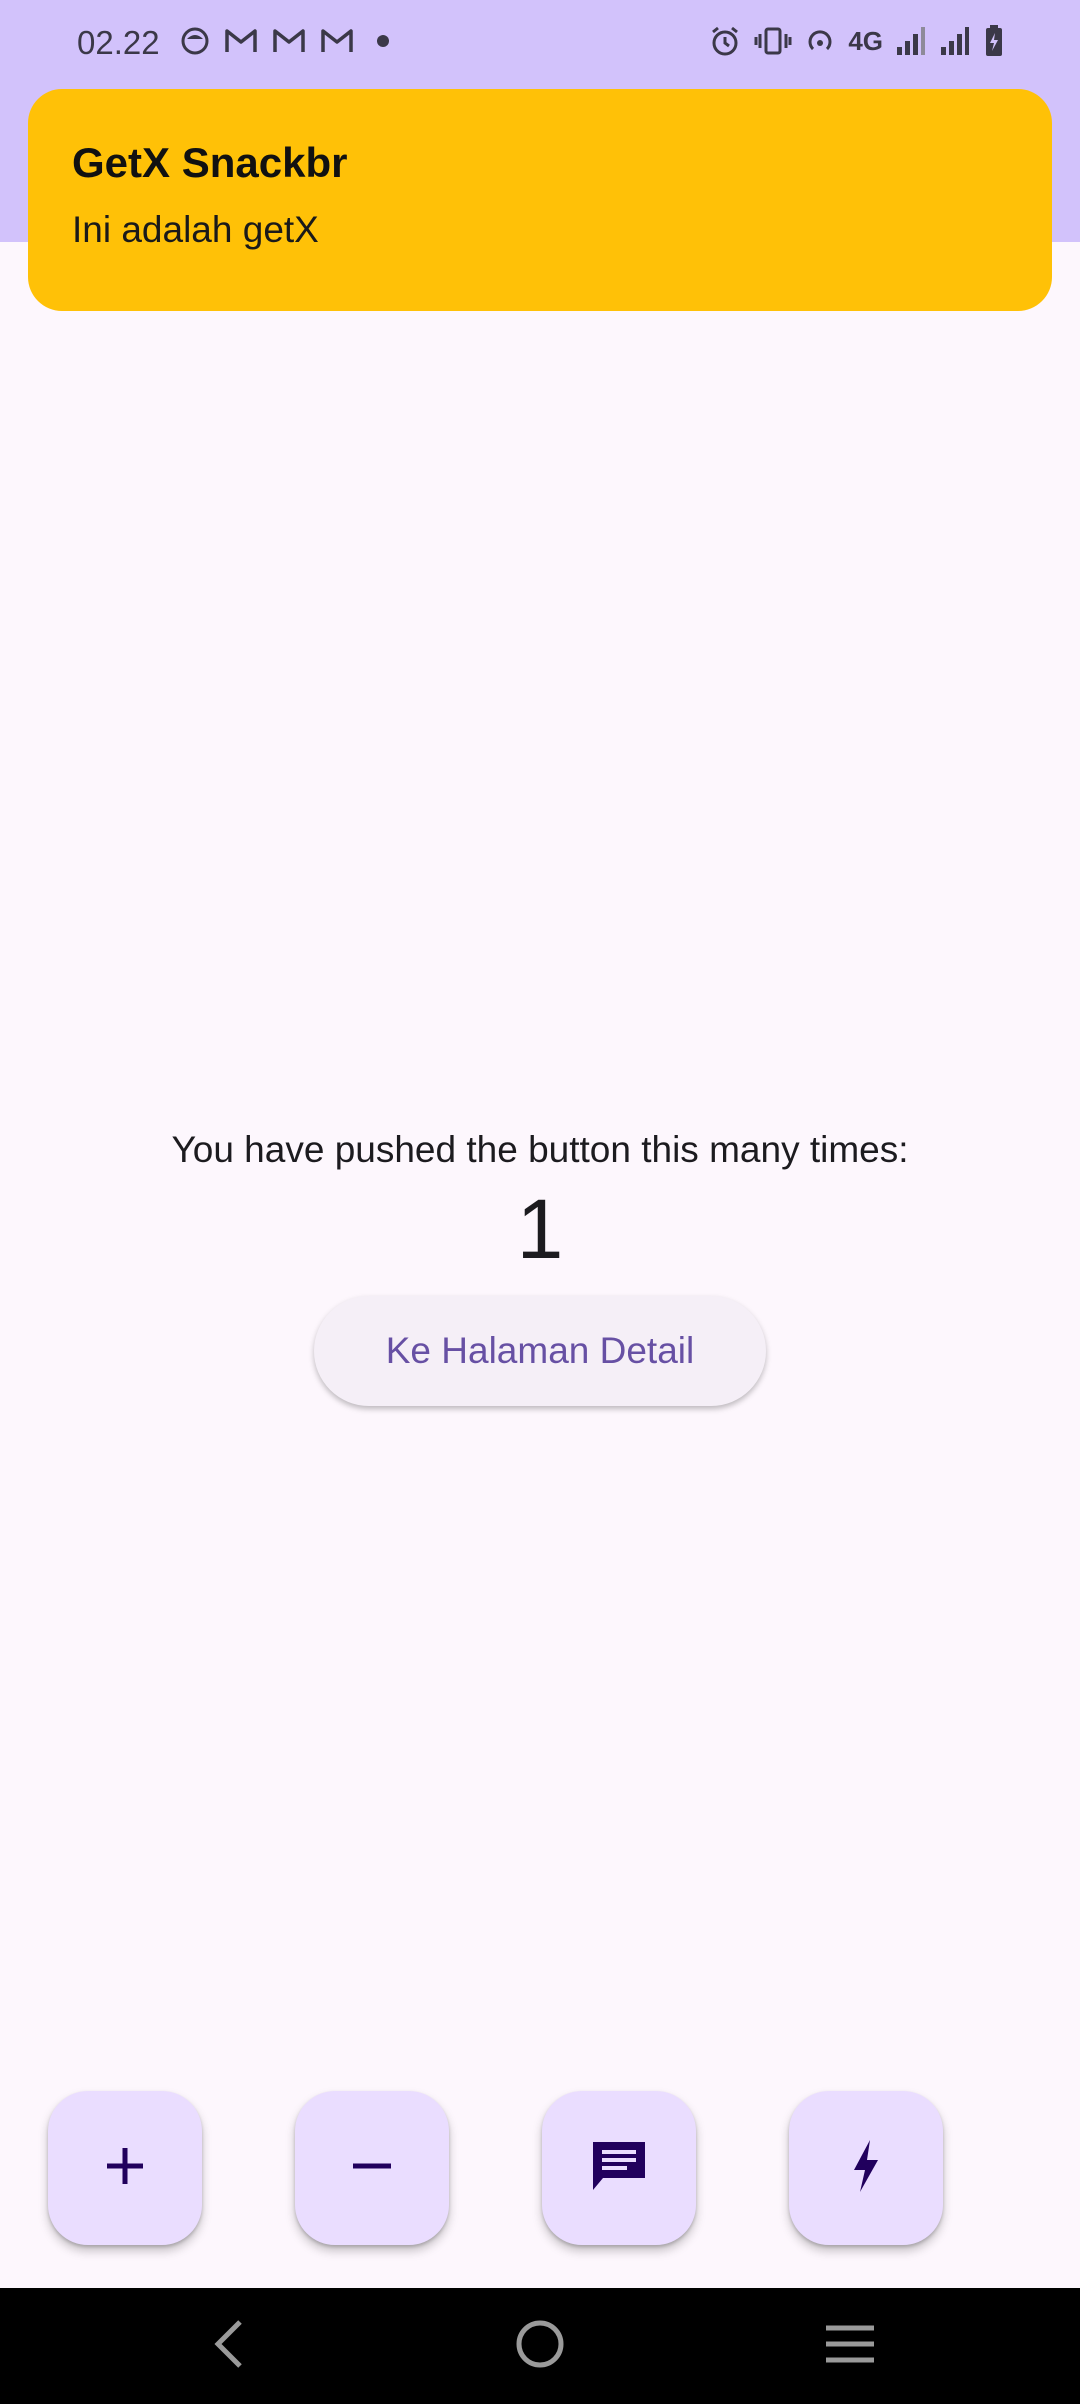 Image resolution: width=1080 pixels, height=2404 pixels. I want to click on dot-icon, so click(383, 41).